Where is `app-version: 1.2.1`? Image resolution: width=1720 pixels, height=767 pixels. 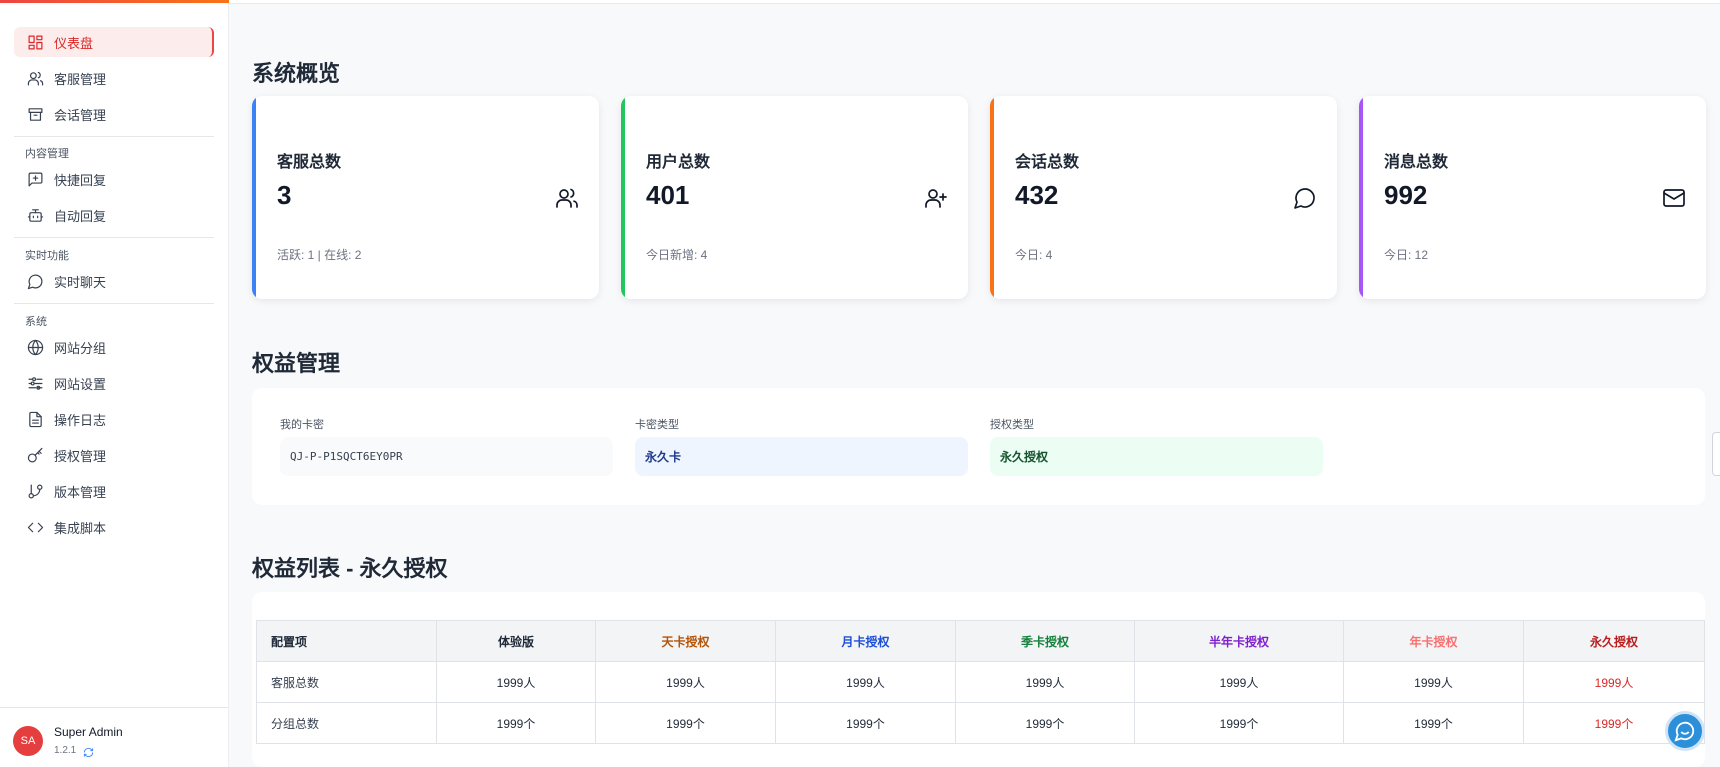 app-version: 1.2.1 is located at coordinates (65, 750).